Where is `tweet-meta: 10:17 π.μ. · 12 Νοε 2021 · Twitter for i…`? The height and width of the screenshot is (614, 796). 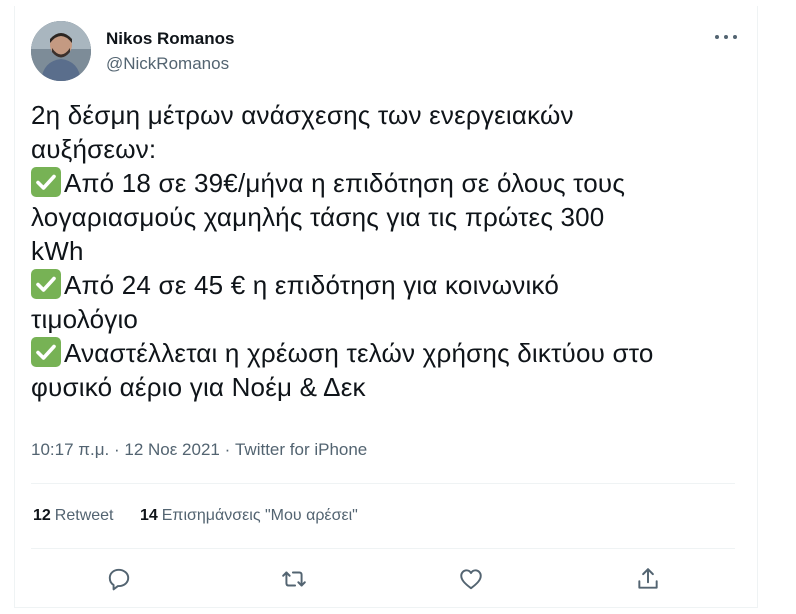 tweet-meta: 10:17 π.μ. · 12 Νοε 2021 · Twitter for i… is located at coordinates (199, 450).